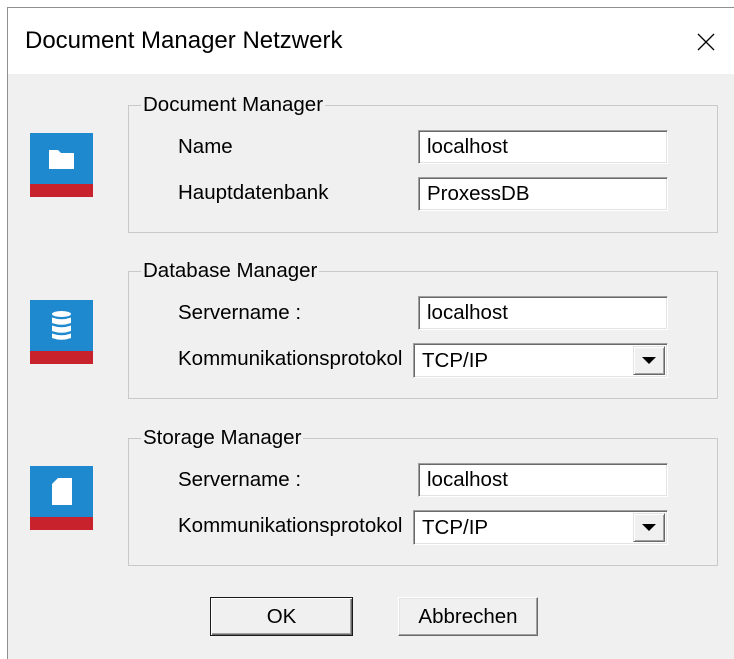  I want to click on group-legend: Document Manager, so click(233, 105).